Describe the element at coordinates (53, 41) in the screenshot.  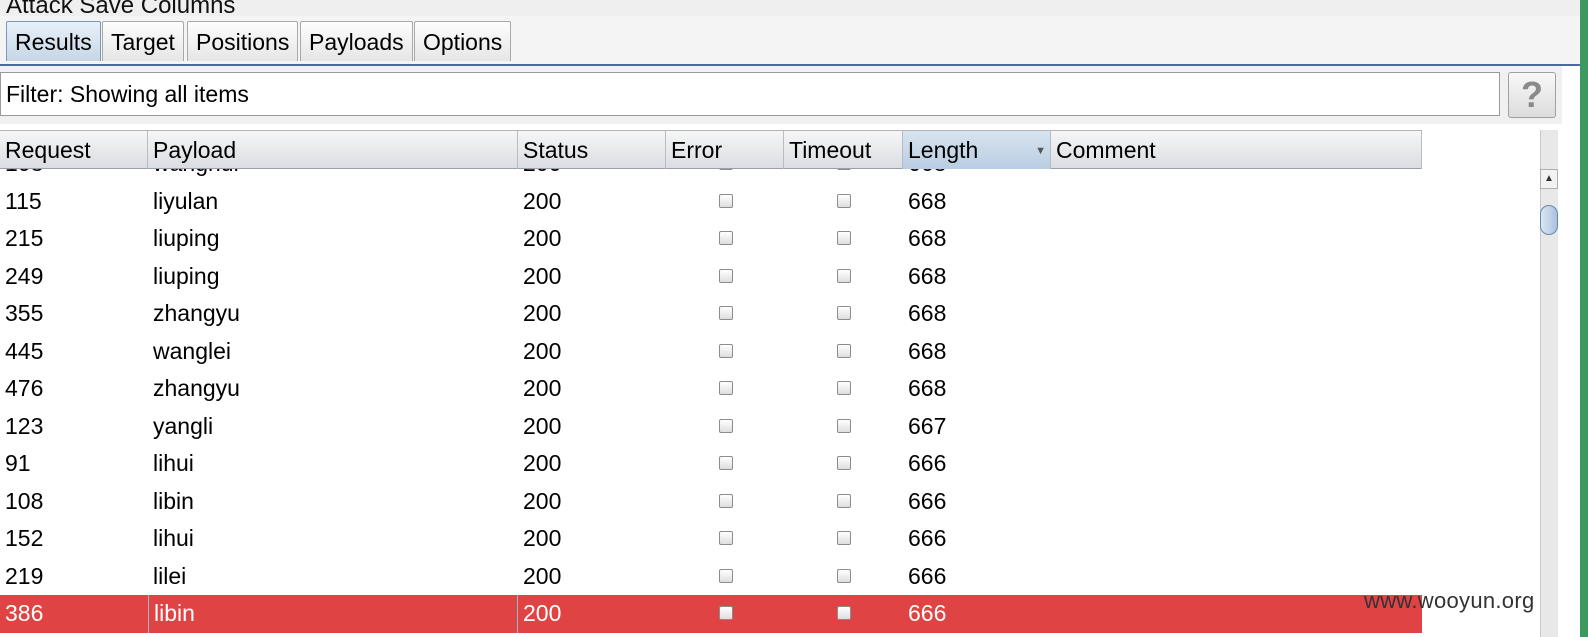
I see `tab-results: Results` at that location.